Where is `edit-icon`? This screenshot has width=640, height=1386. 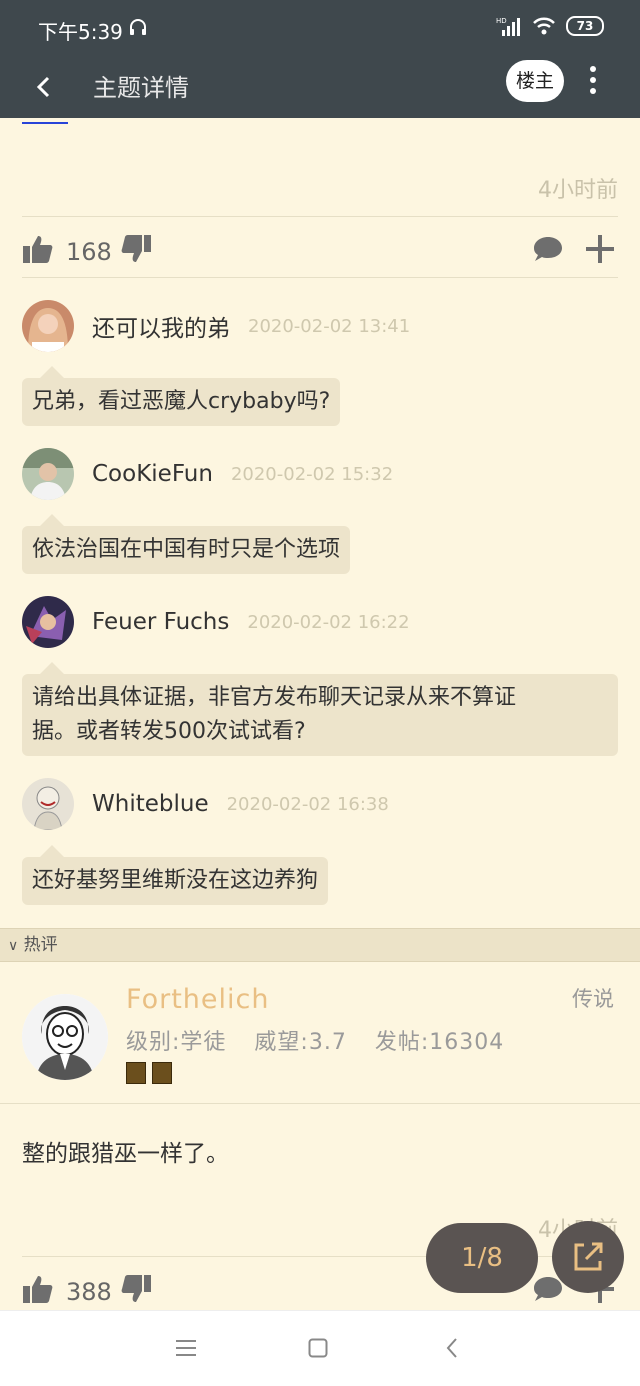 edit-icon is located at coordinates (588, 1256).